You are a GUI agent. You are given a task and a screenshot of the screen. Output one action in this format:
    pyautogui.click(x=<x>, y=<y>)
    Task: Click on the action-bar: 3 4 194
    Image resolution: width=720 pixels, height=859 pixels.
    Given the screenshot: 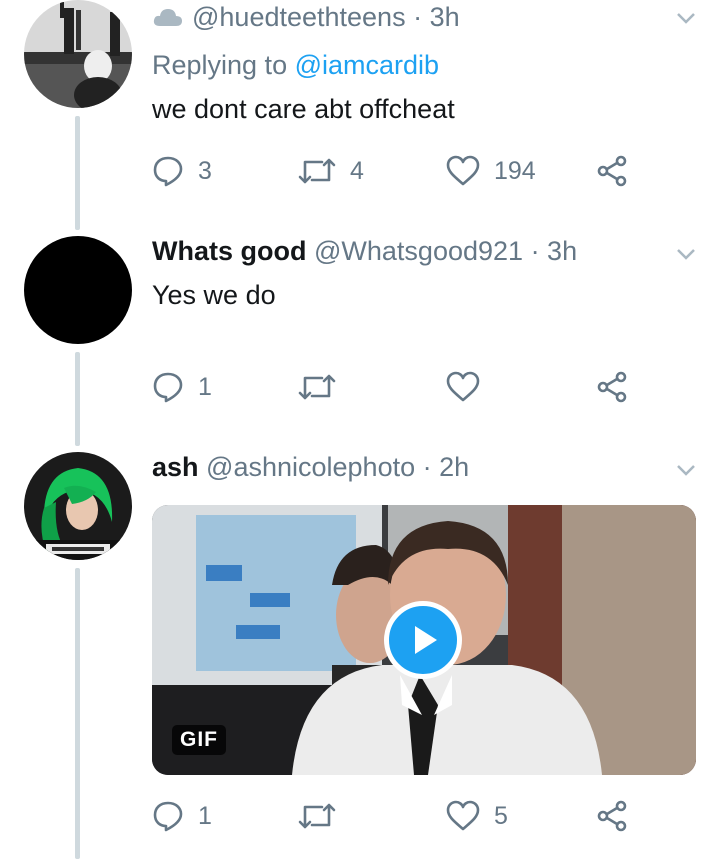 What is the action you would take?
    pyautogui.click(x=392, y=171)
    